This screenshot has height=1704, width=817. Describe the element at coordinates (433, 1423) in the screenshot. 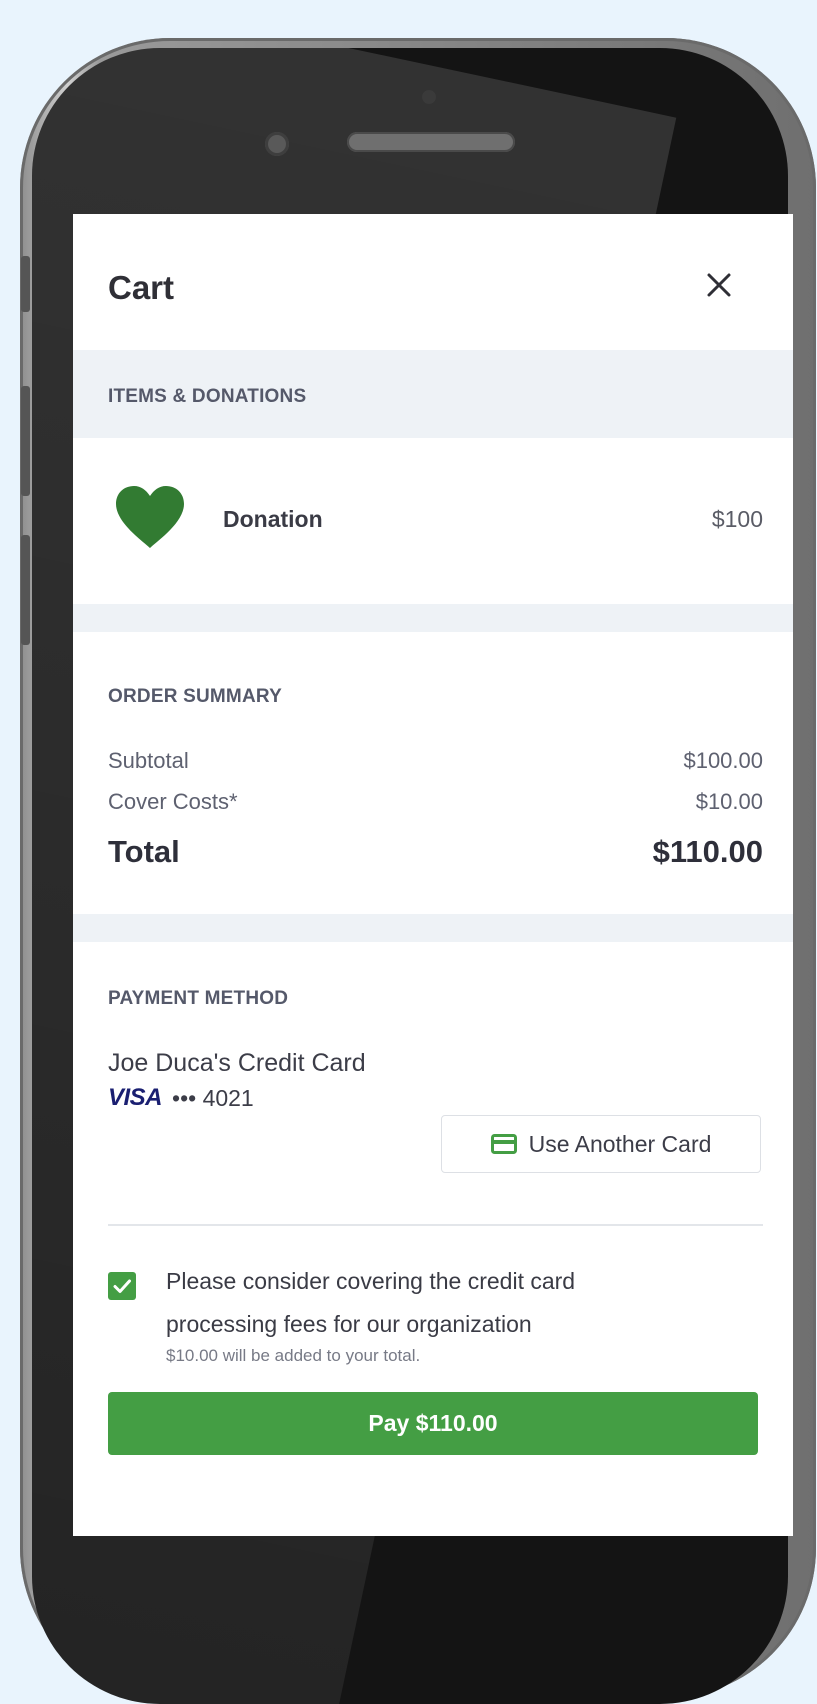

I see `pay-button: Pay $110.00` at that location.